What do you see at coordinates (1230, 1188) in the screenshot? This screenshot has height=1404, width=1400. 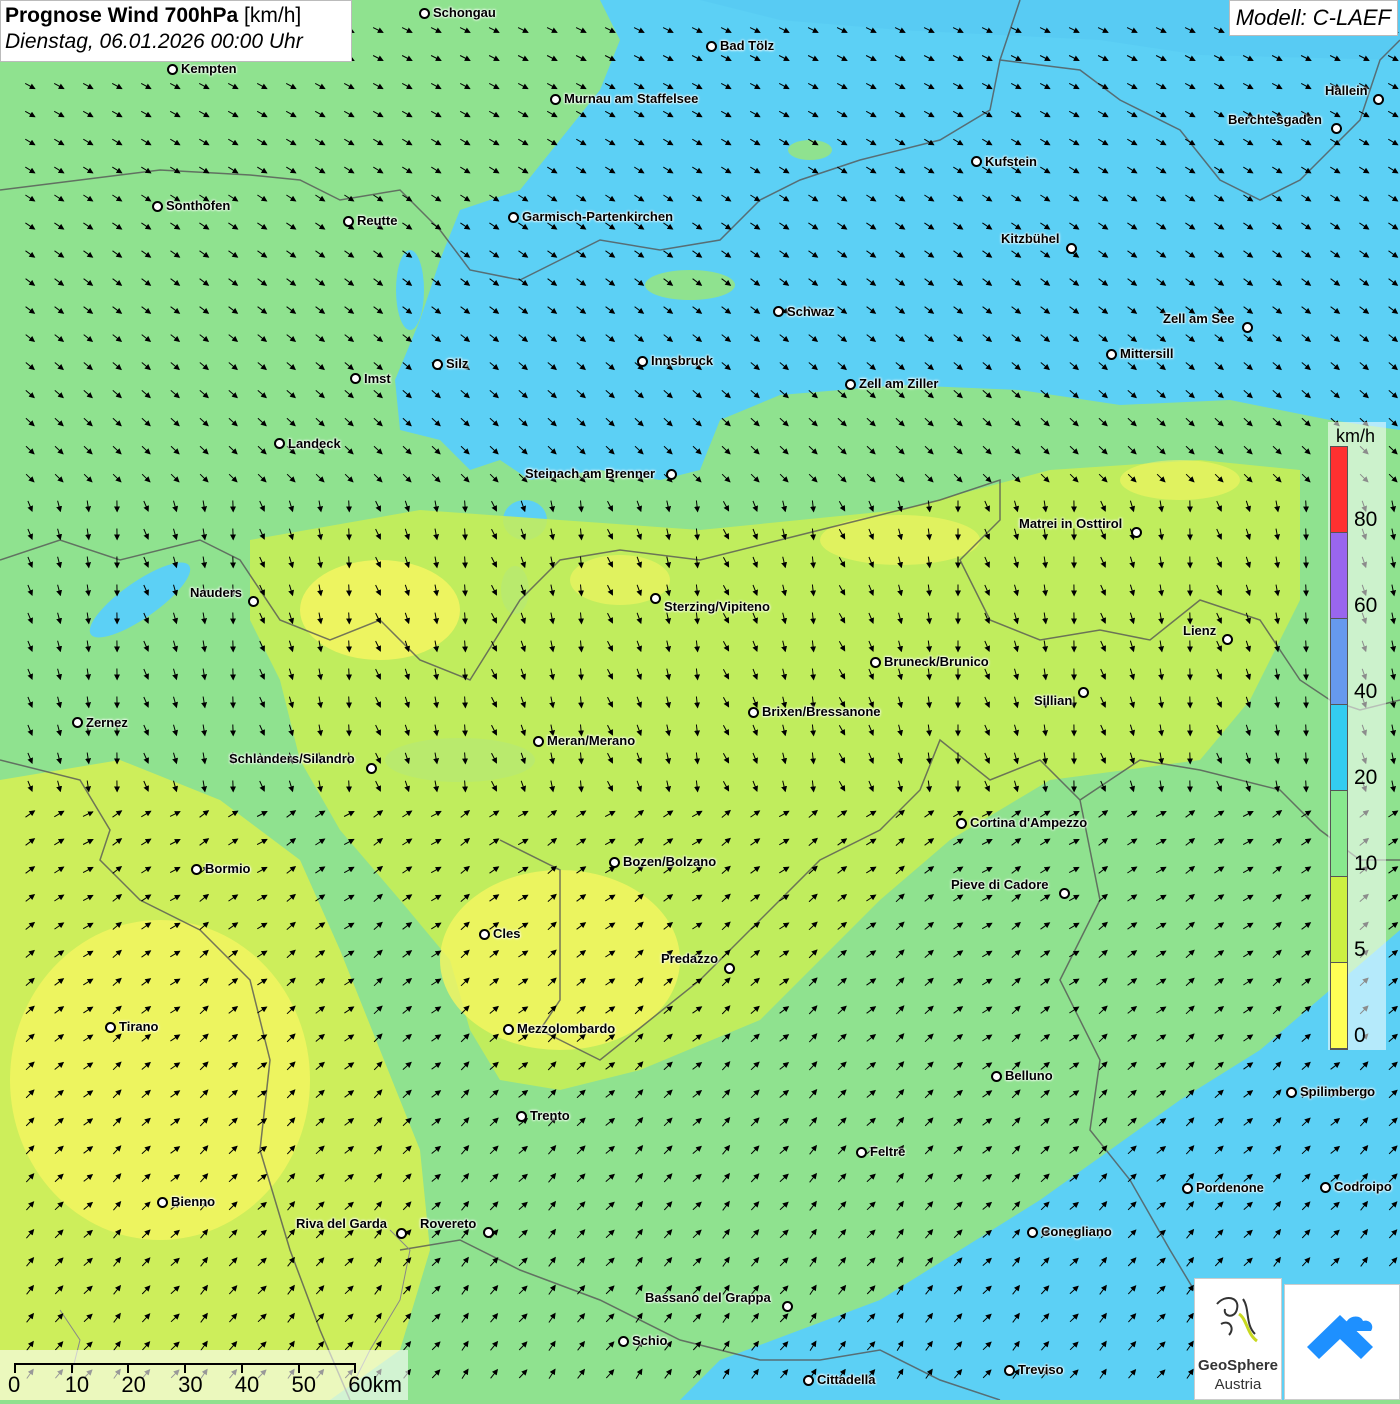 I see `city-label: Pordenone` at bounding box center [1230, 1188].